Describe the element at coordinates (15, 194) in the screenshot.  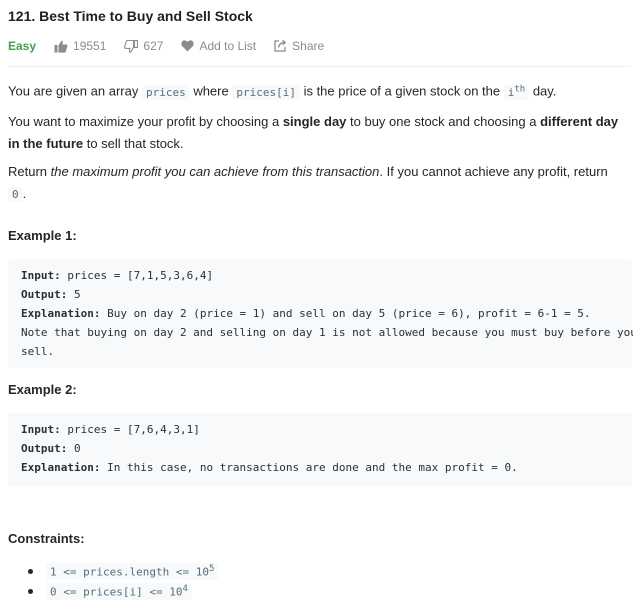
I see `inline-code: 0` at that location.